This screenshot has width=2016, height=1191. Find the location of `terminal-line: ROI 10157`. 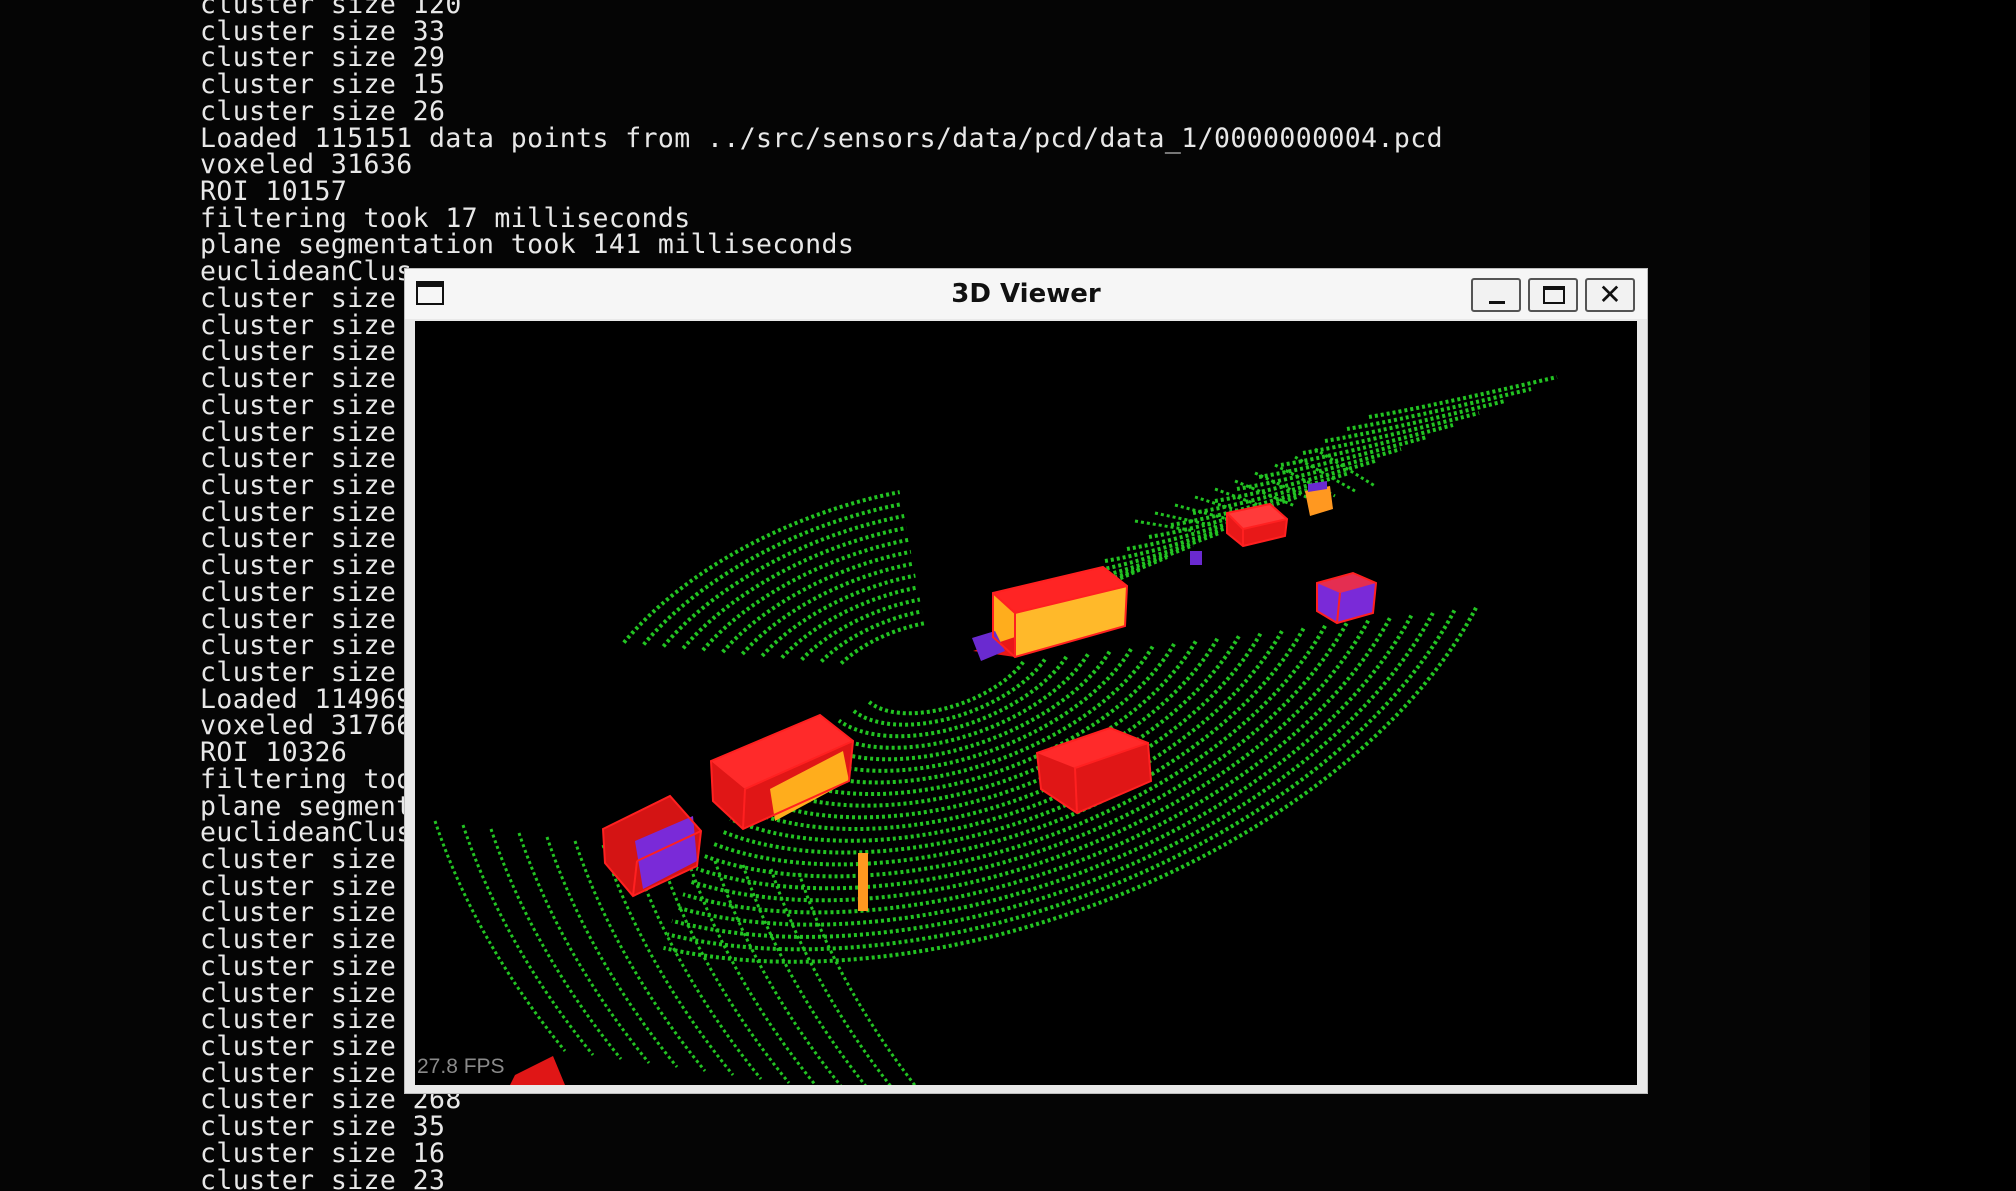

terminal-line: ROI 10157 is located at coordinates (274, 192).